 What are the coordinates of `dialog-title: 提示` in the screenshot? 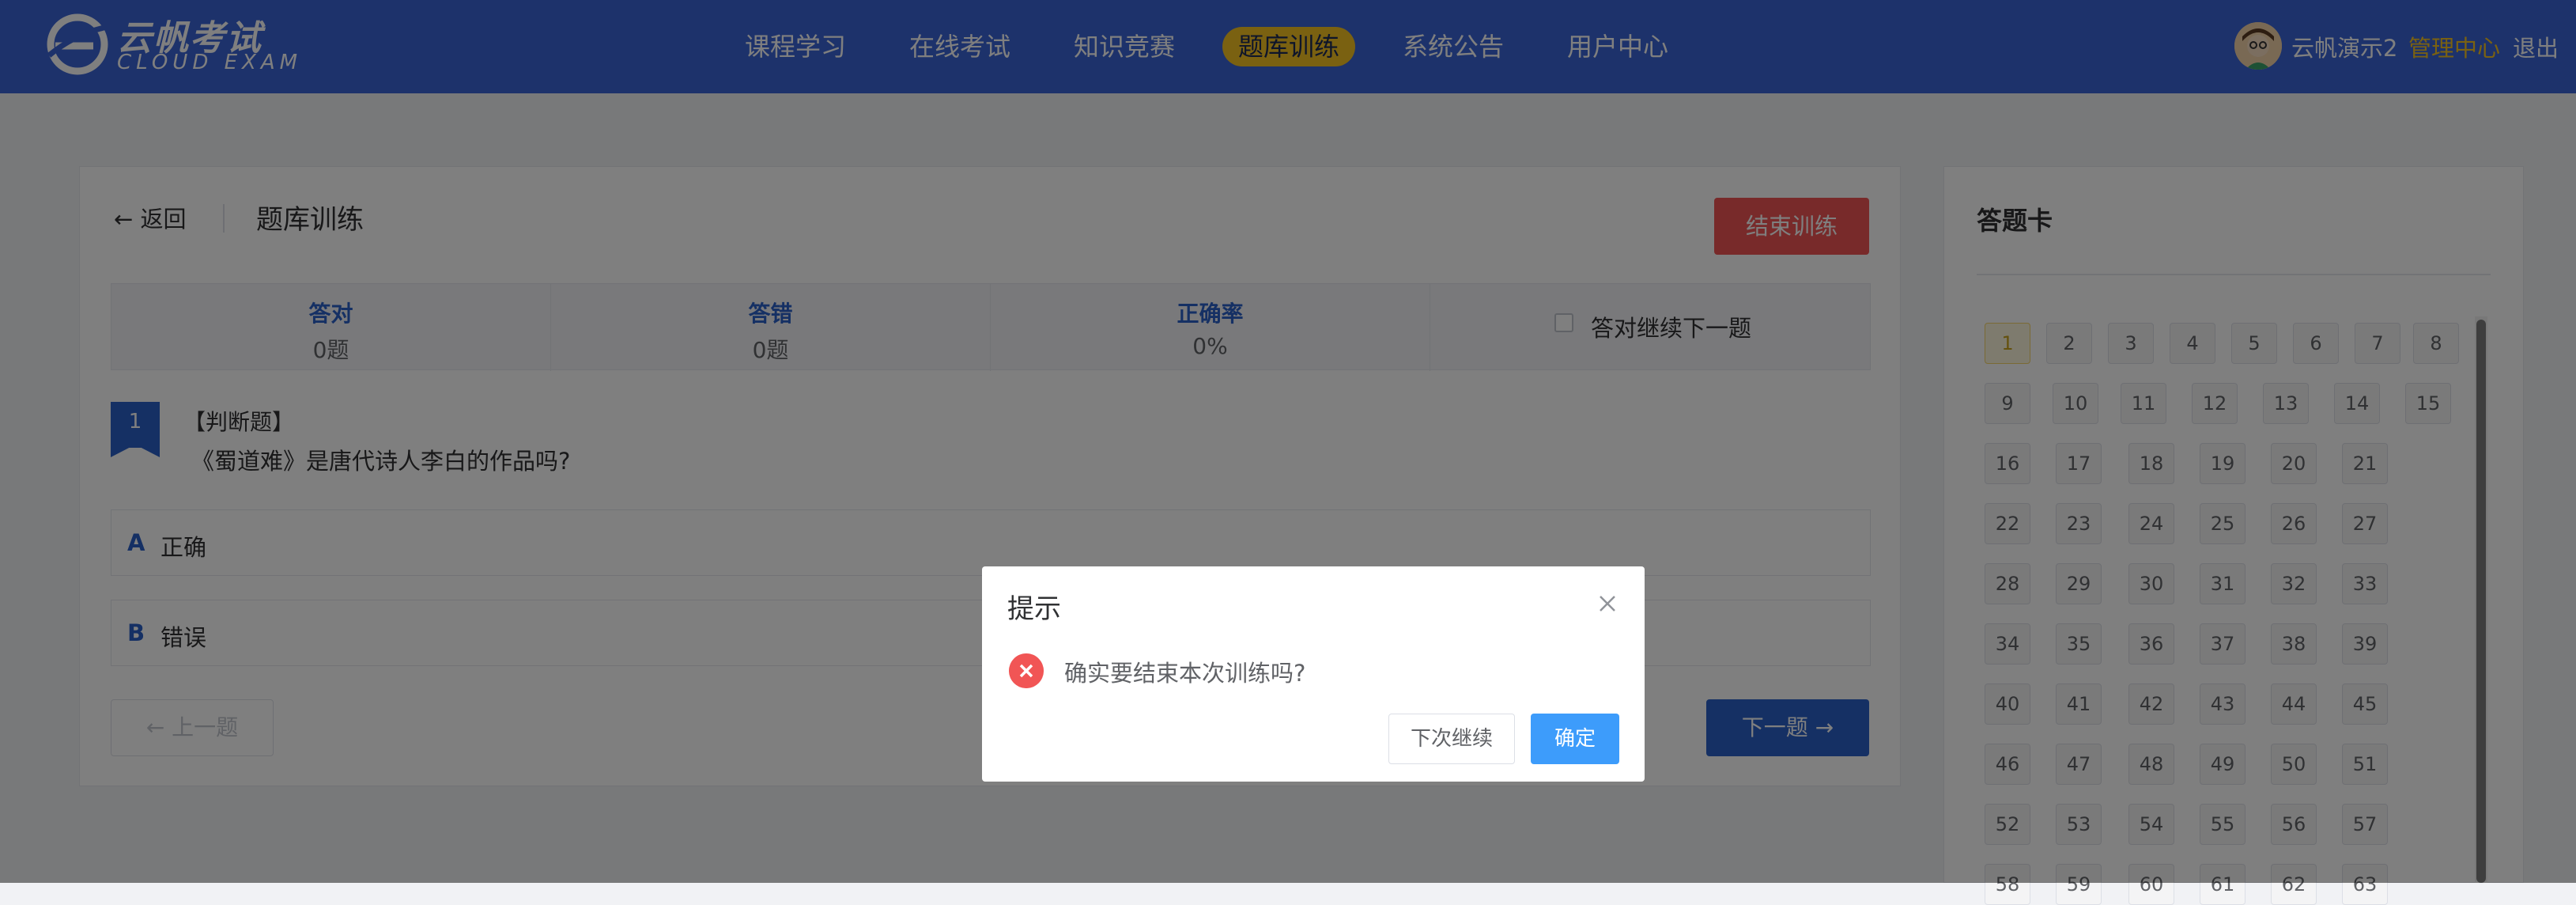 It's located at (1034, 609).